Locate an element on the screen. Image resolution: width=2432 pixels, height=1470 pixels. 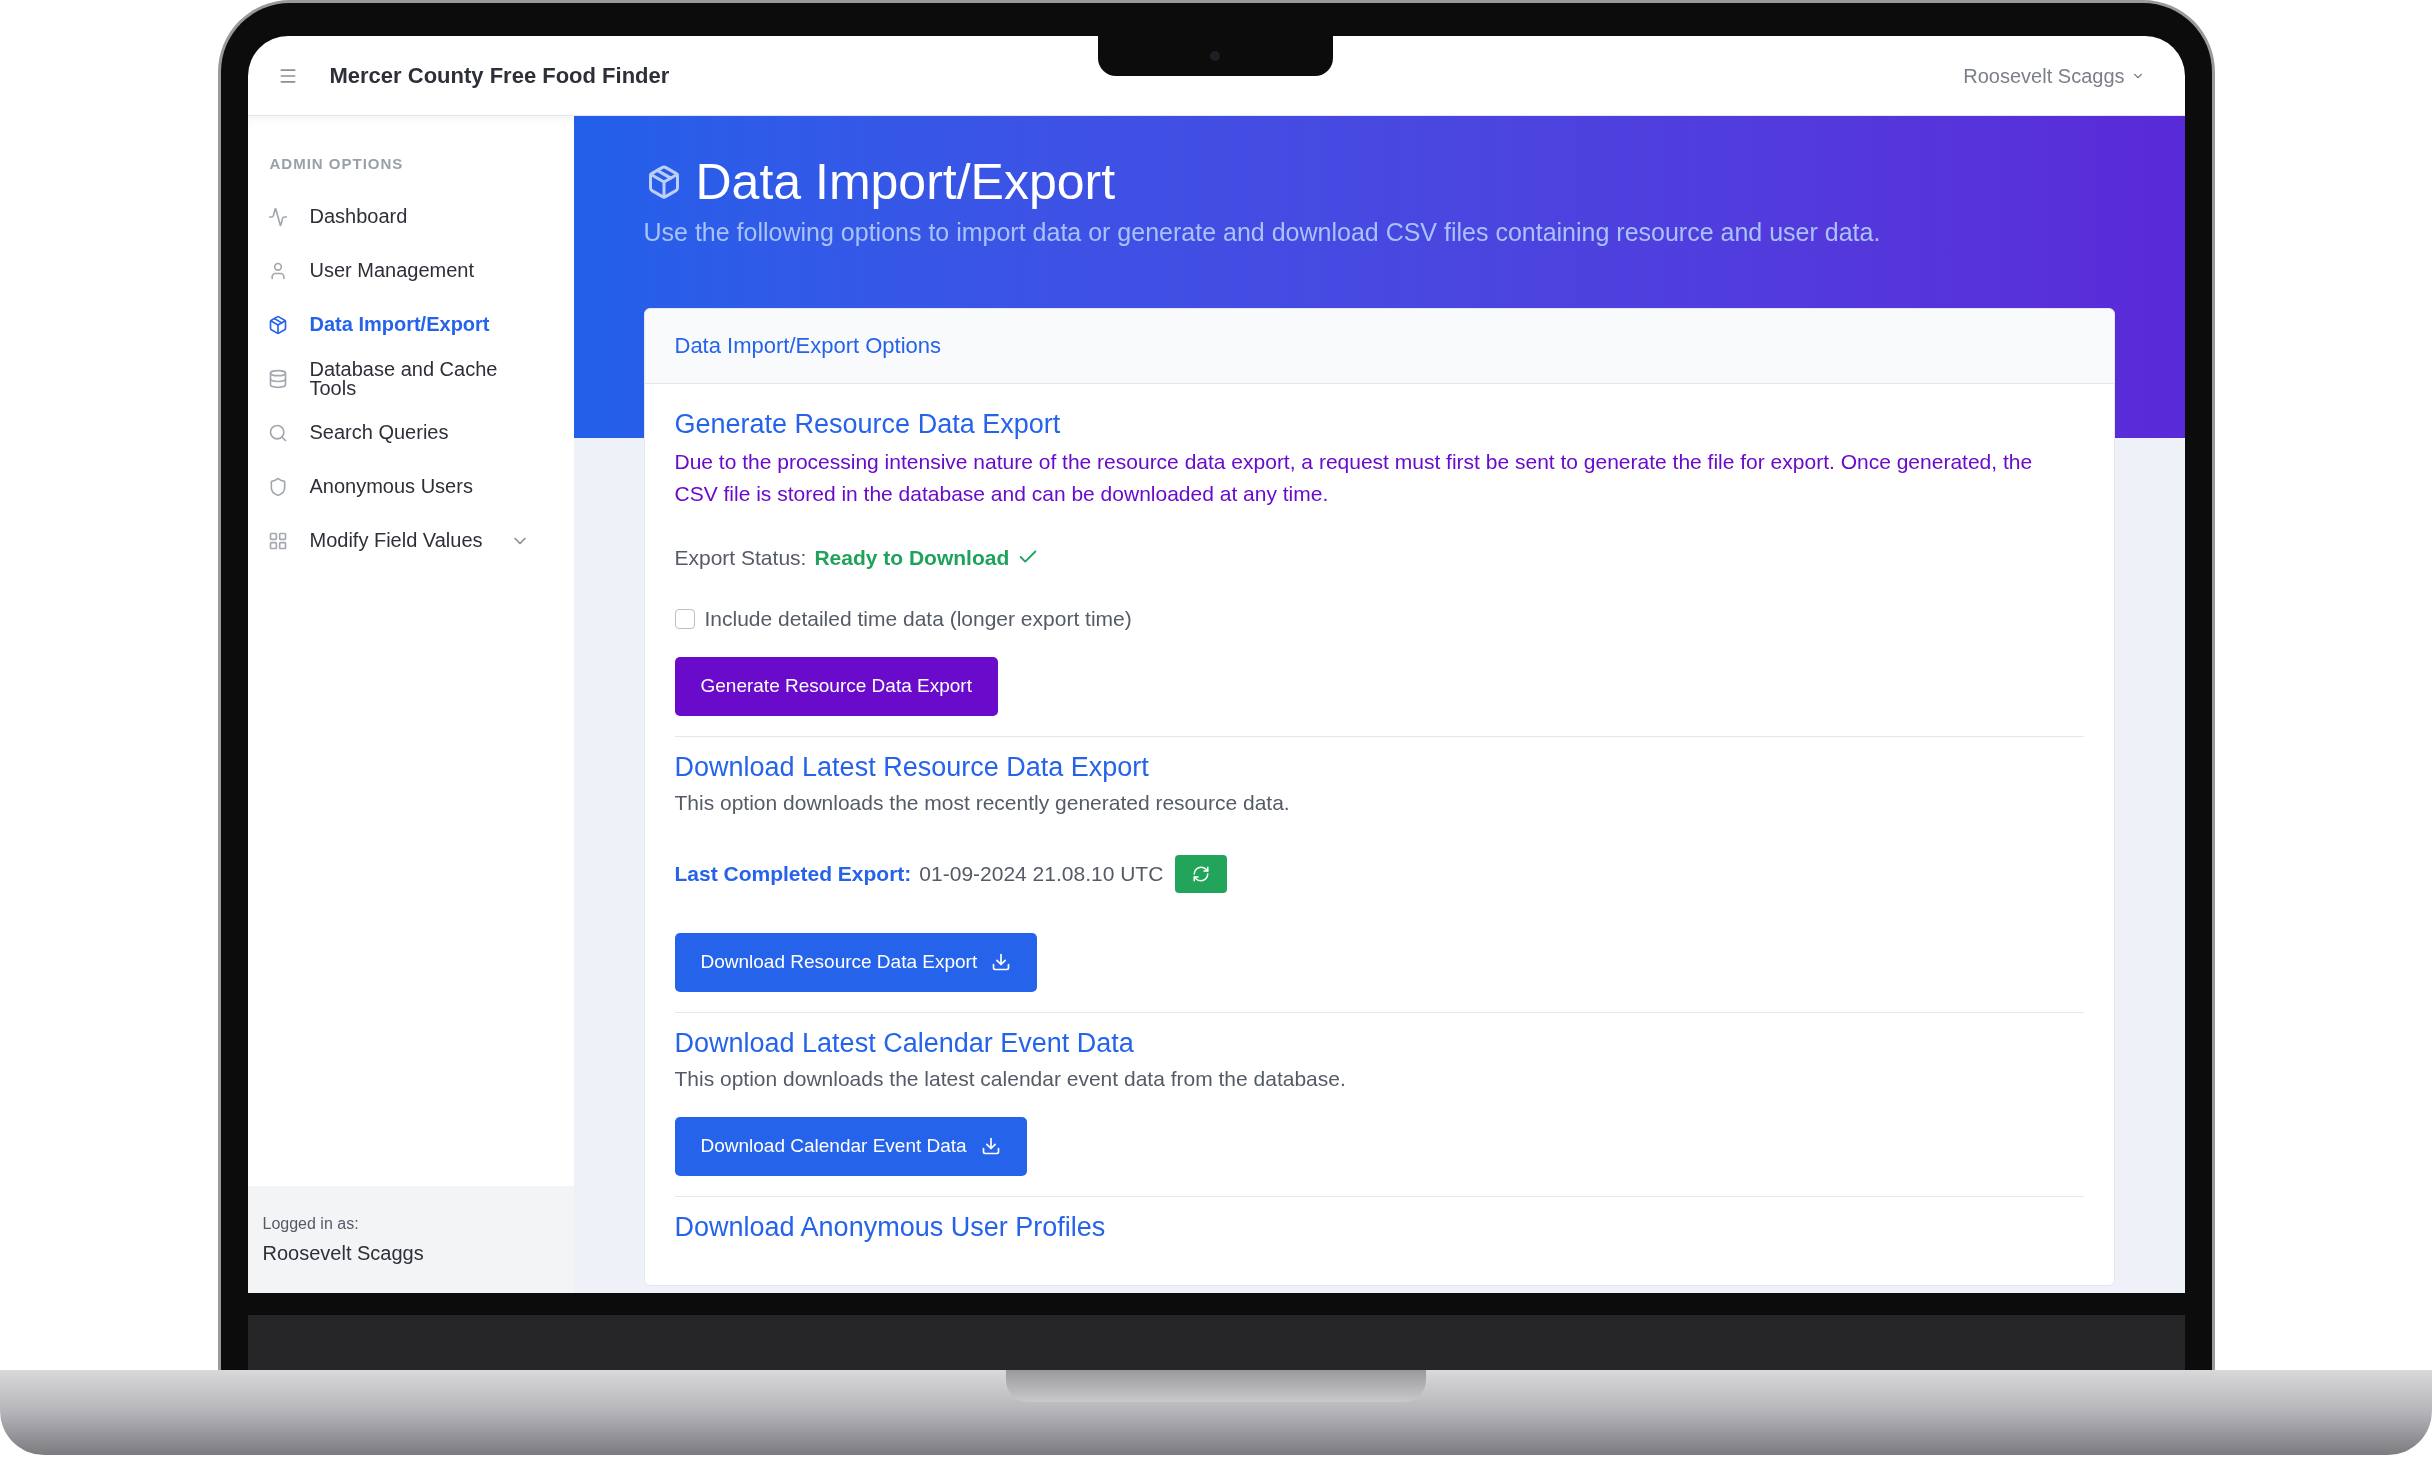
pulse-icon is located at coordinates (277, 216).